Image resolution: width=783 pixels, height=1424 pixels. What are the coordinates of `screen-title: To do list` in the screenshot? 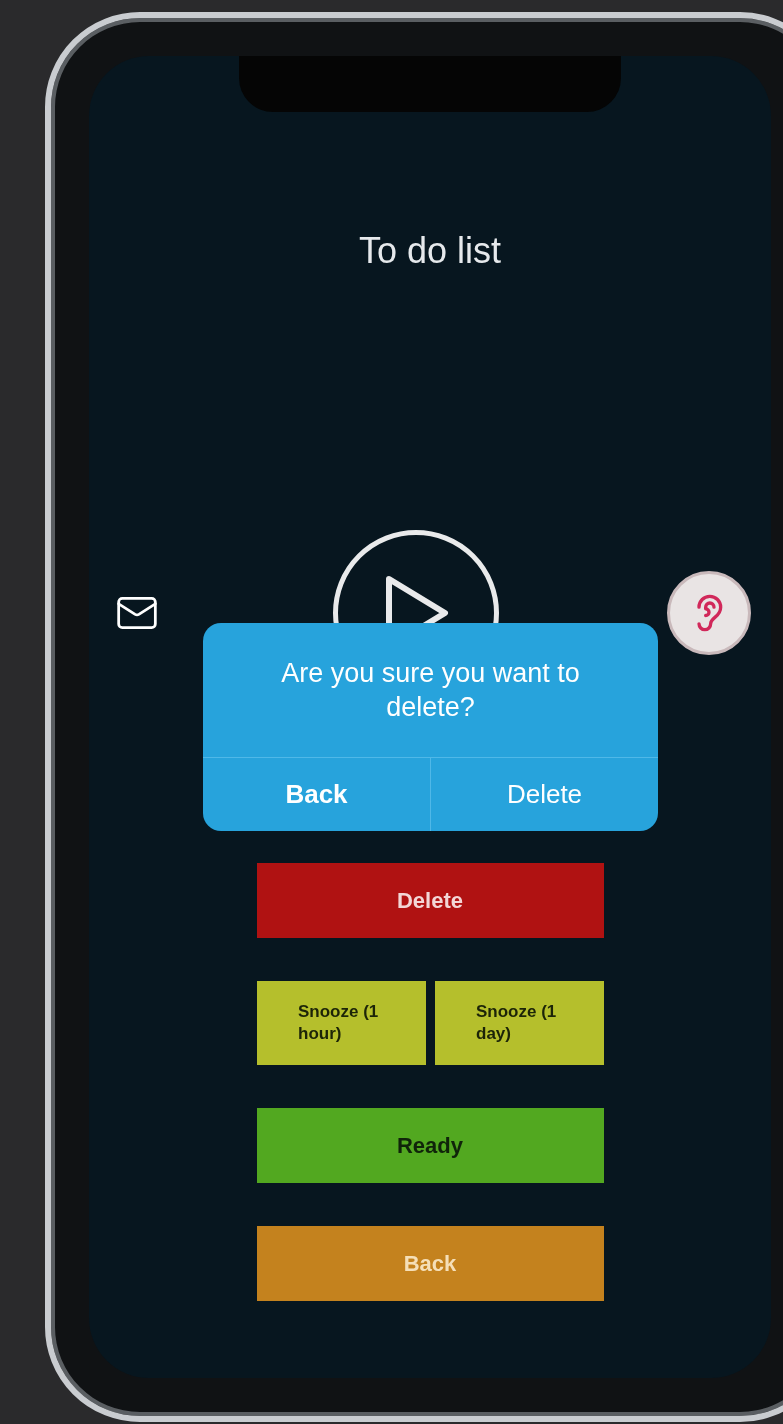 It's located at (430, 251).